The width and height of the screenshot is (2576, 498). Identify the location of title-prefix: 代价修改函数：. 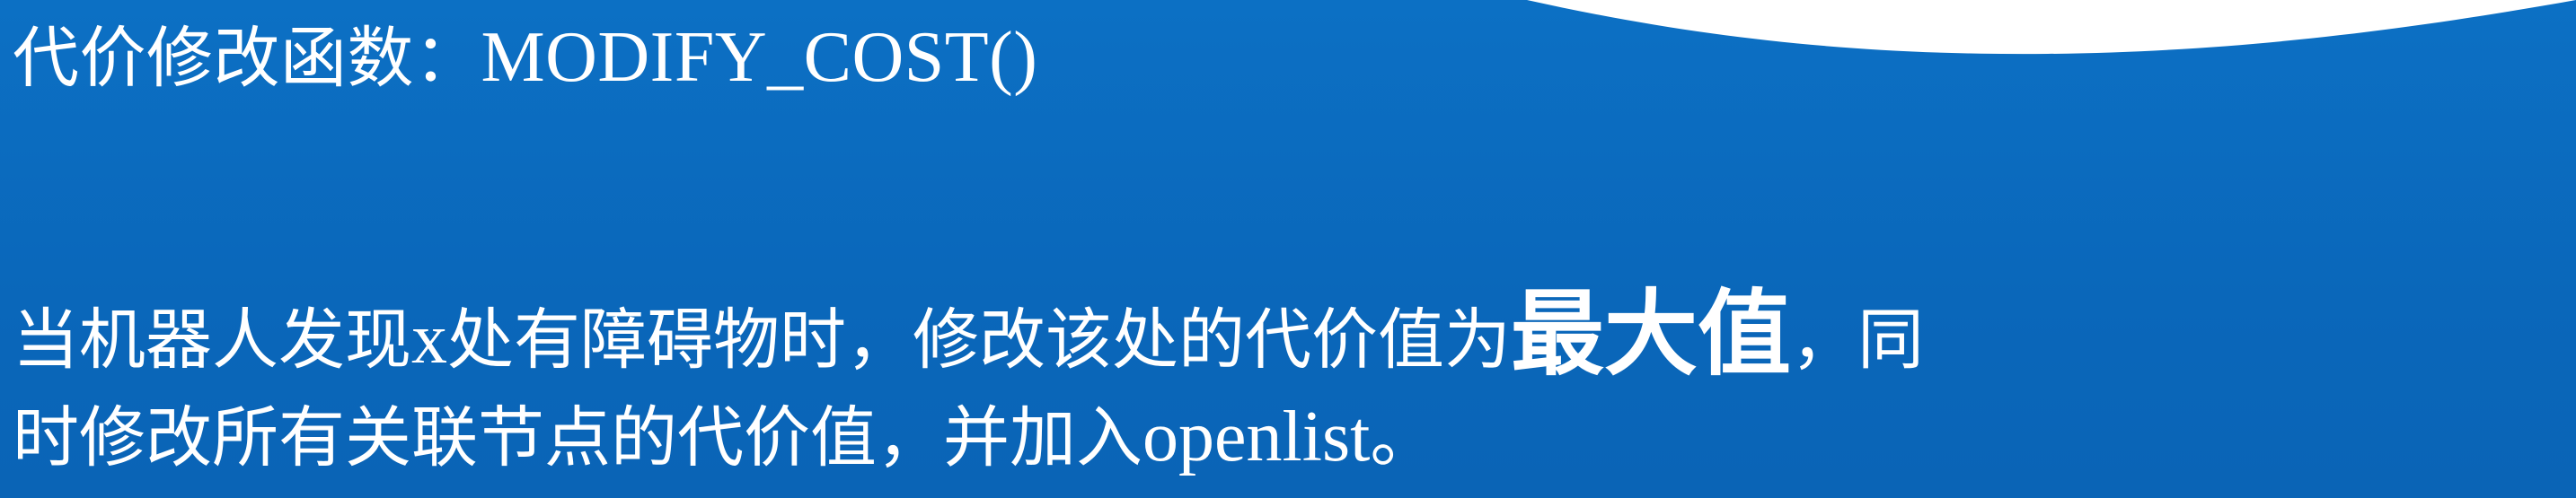
(247, 59).